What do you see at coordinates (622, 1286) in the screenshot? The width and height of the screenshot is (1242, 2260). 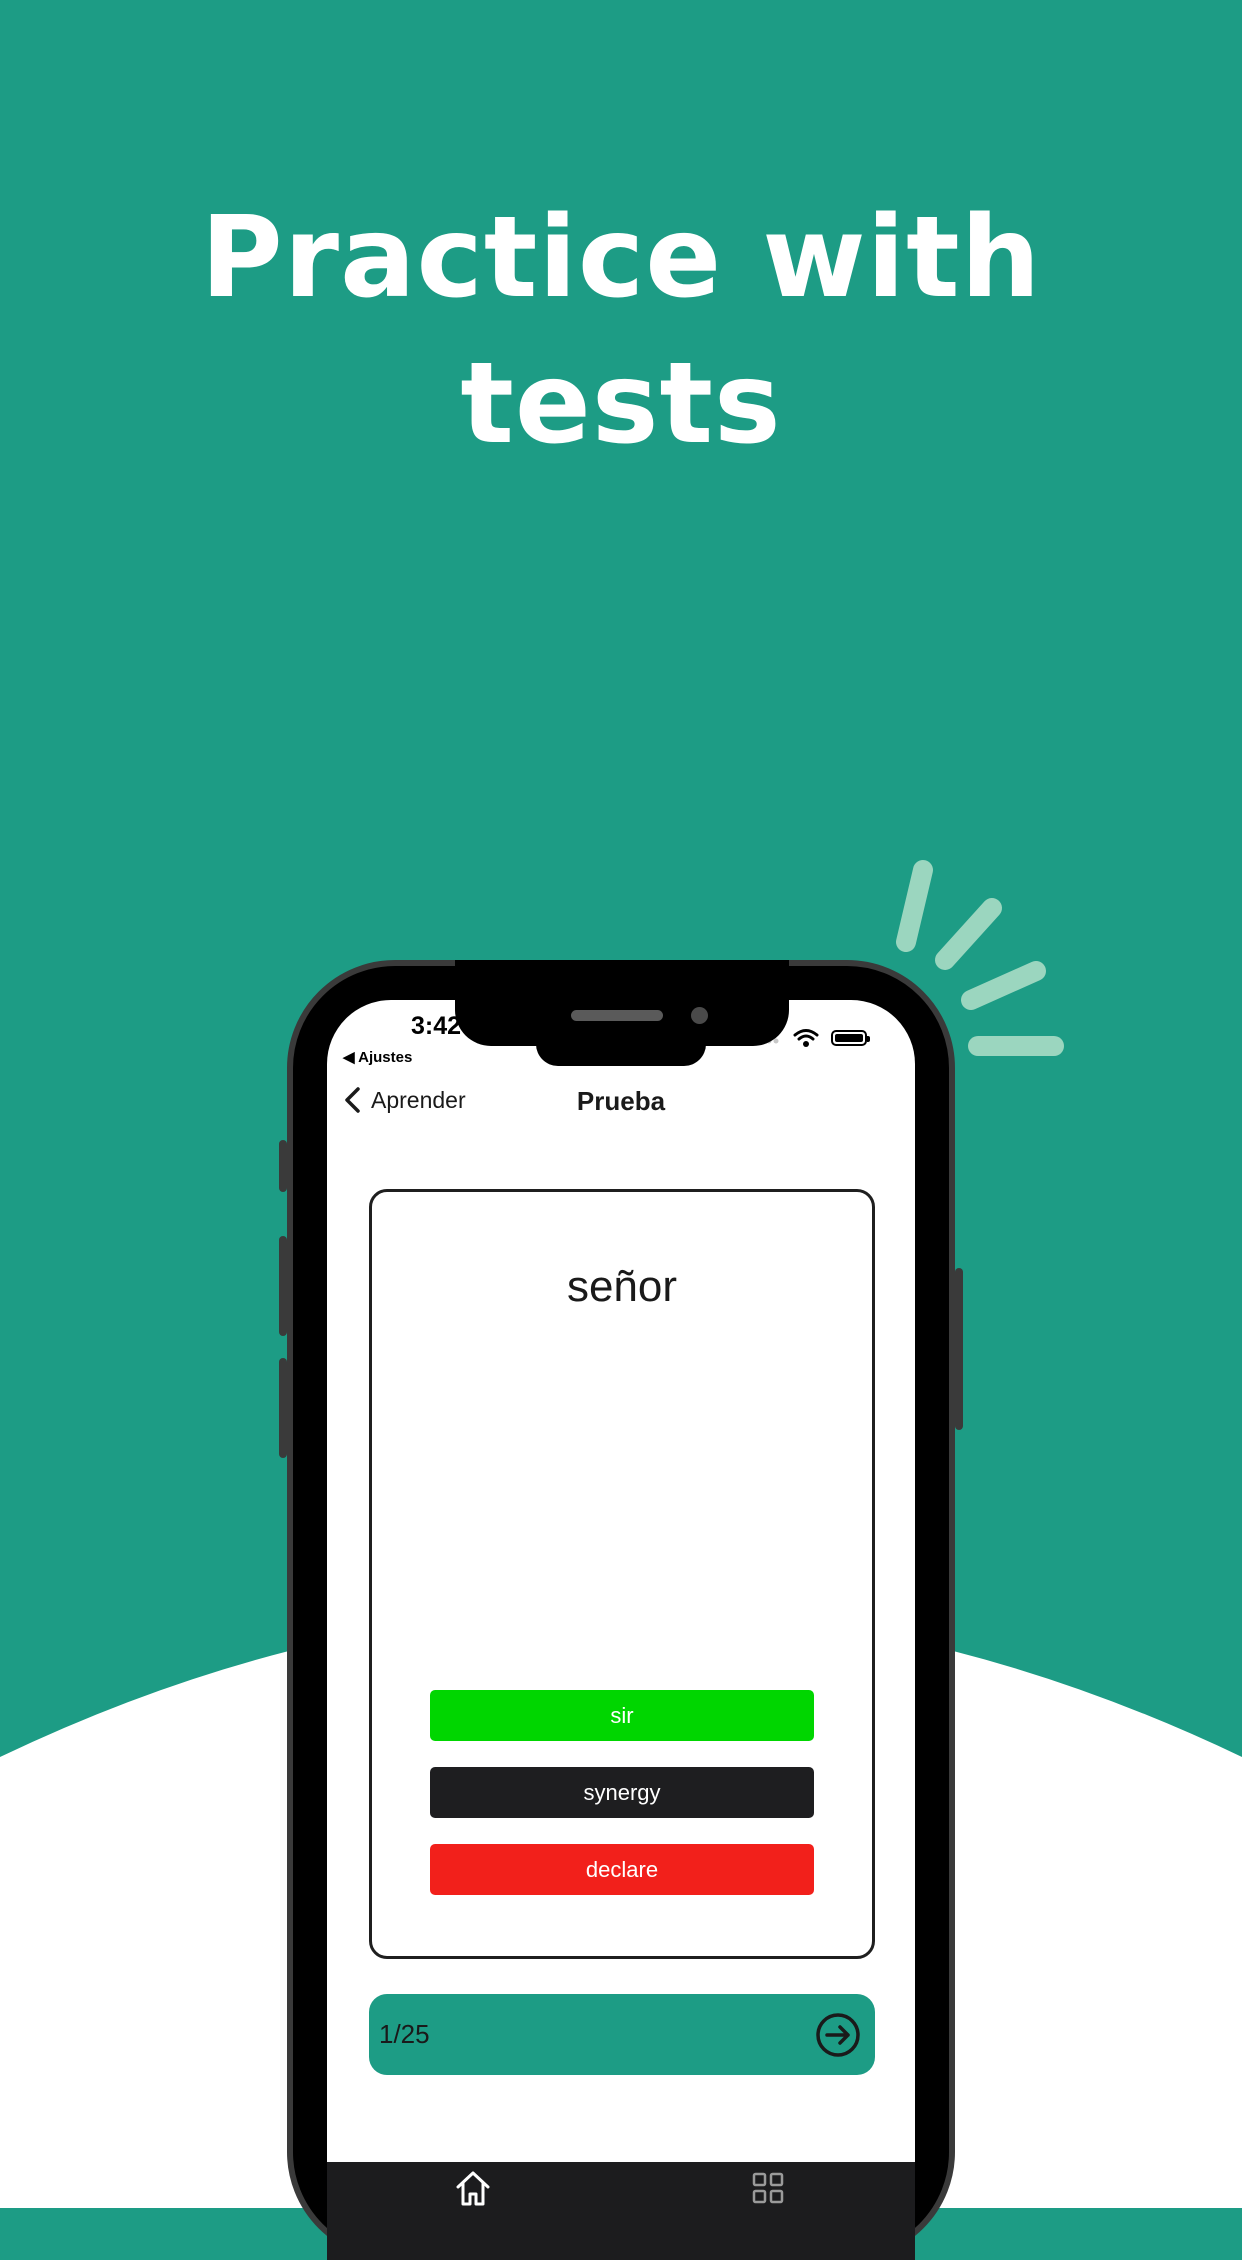 I see `quiz-word: señor` at bounding box center [622, 1286].